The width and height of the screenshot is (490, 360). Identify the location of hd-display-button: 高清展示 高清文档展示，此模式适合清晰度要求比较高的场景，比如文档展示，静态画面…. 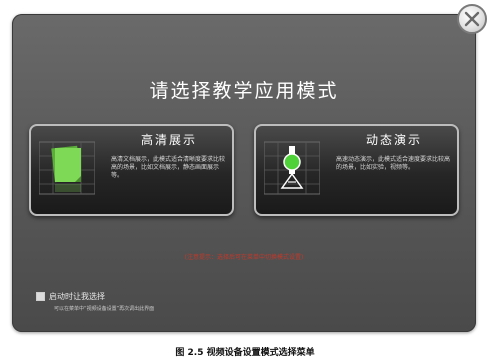
(131, 170).